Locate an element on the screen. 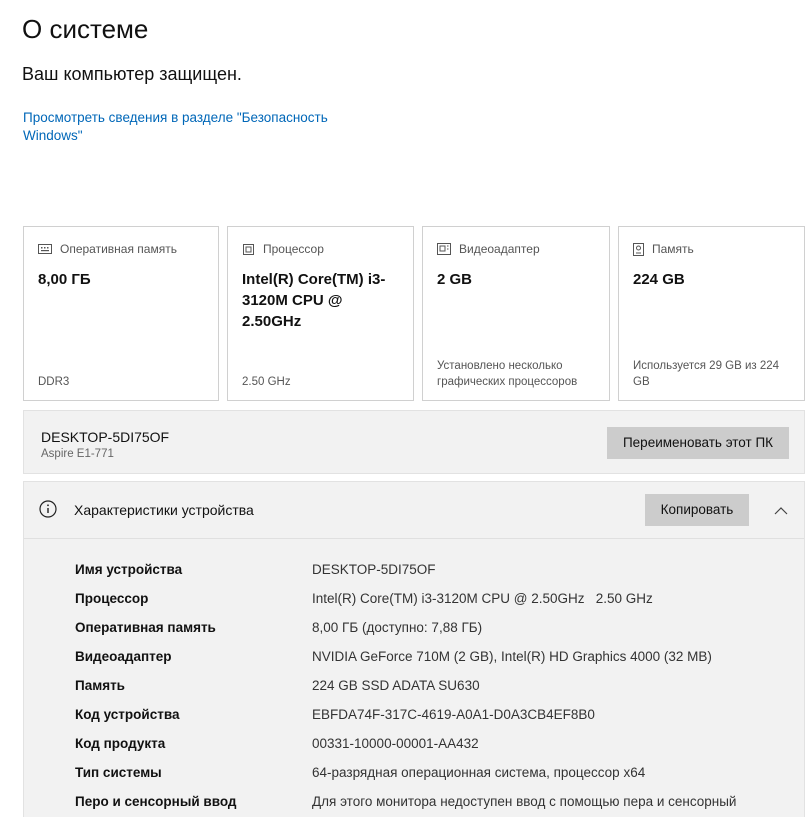  copy-button: Копировать is located at coordinates (697, 510).